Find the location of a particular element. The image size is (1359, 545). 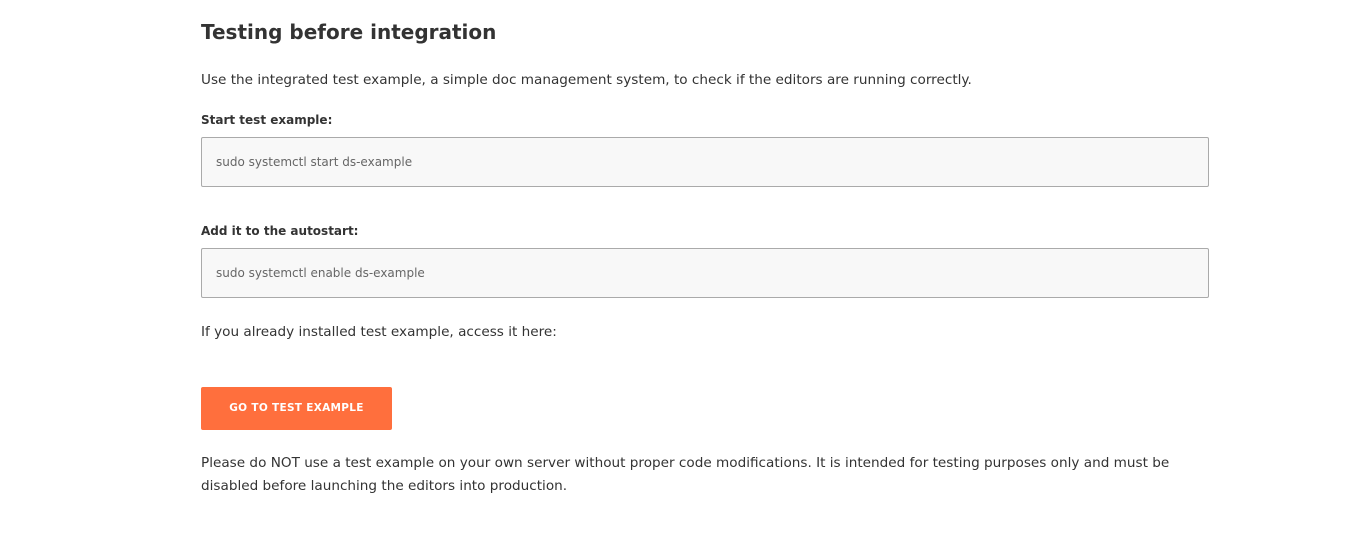

start-command-box: sudo systemctl start ds-example is located at coordinates (705, 162).